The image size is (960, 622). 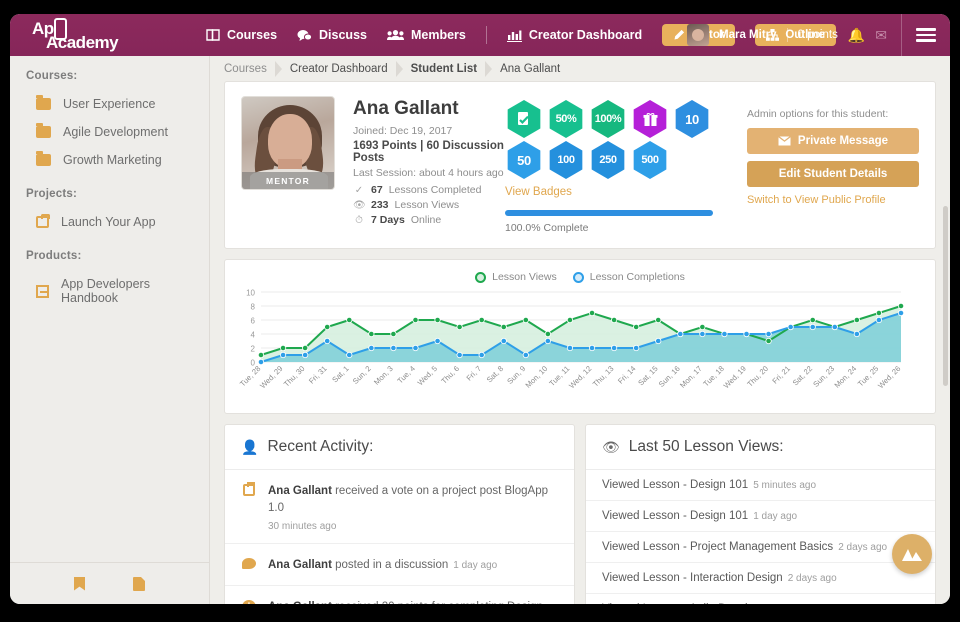 I want to click on svg-text: 6, so click(x=253, y=321).